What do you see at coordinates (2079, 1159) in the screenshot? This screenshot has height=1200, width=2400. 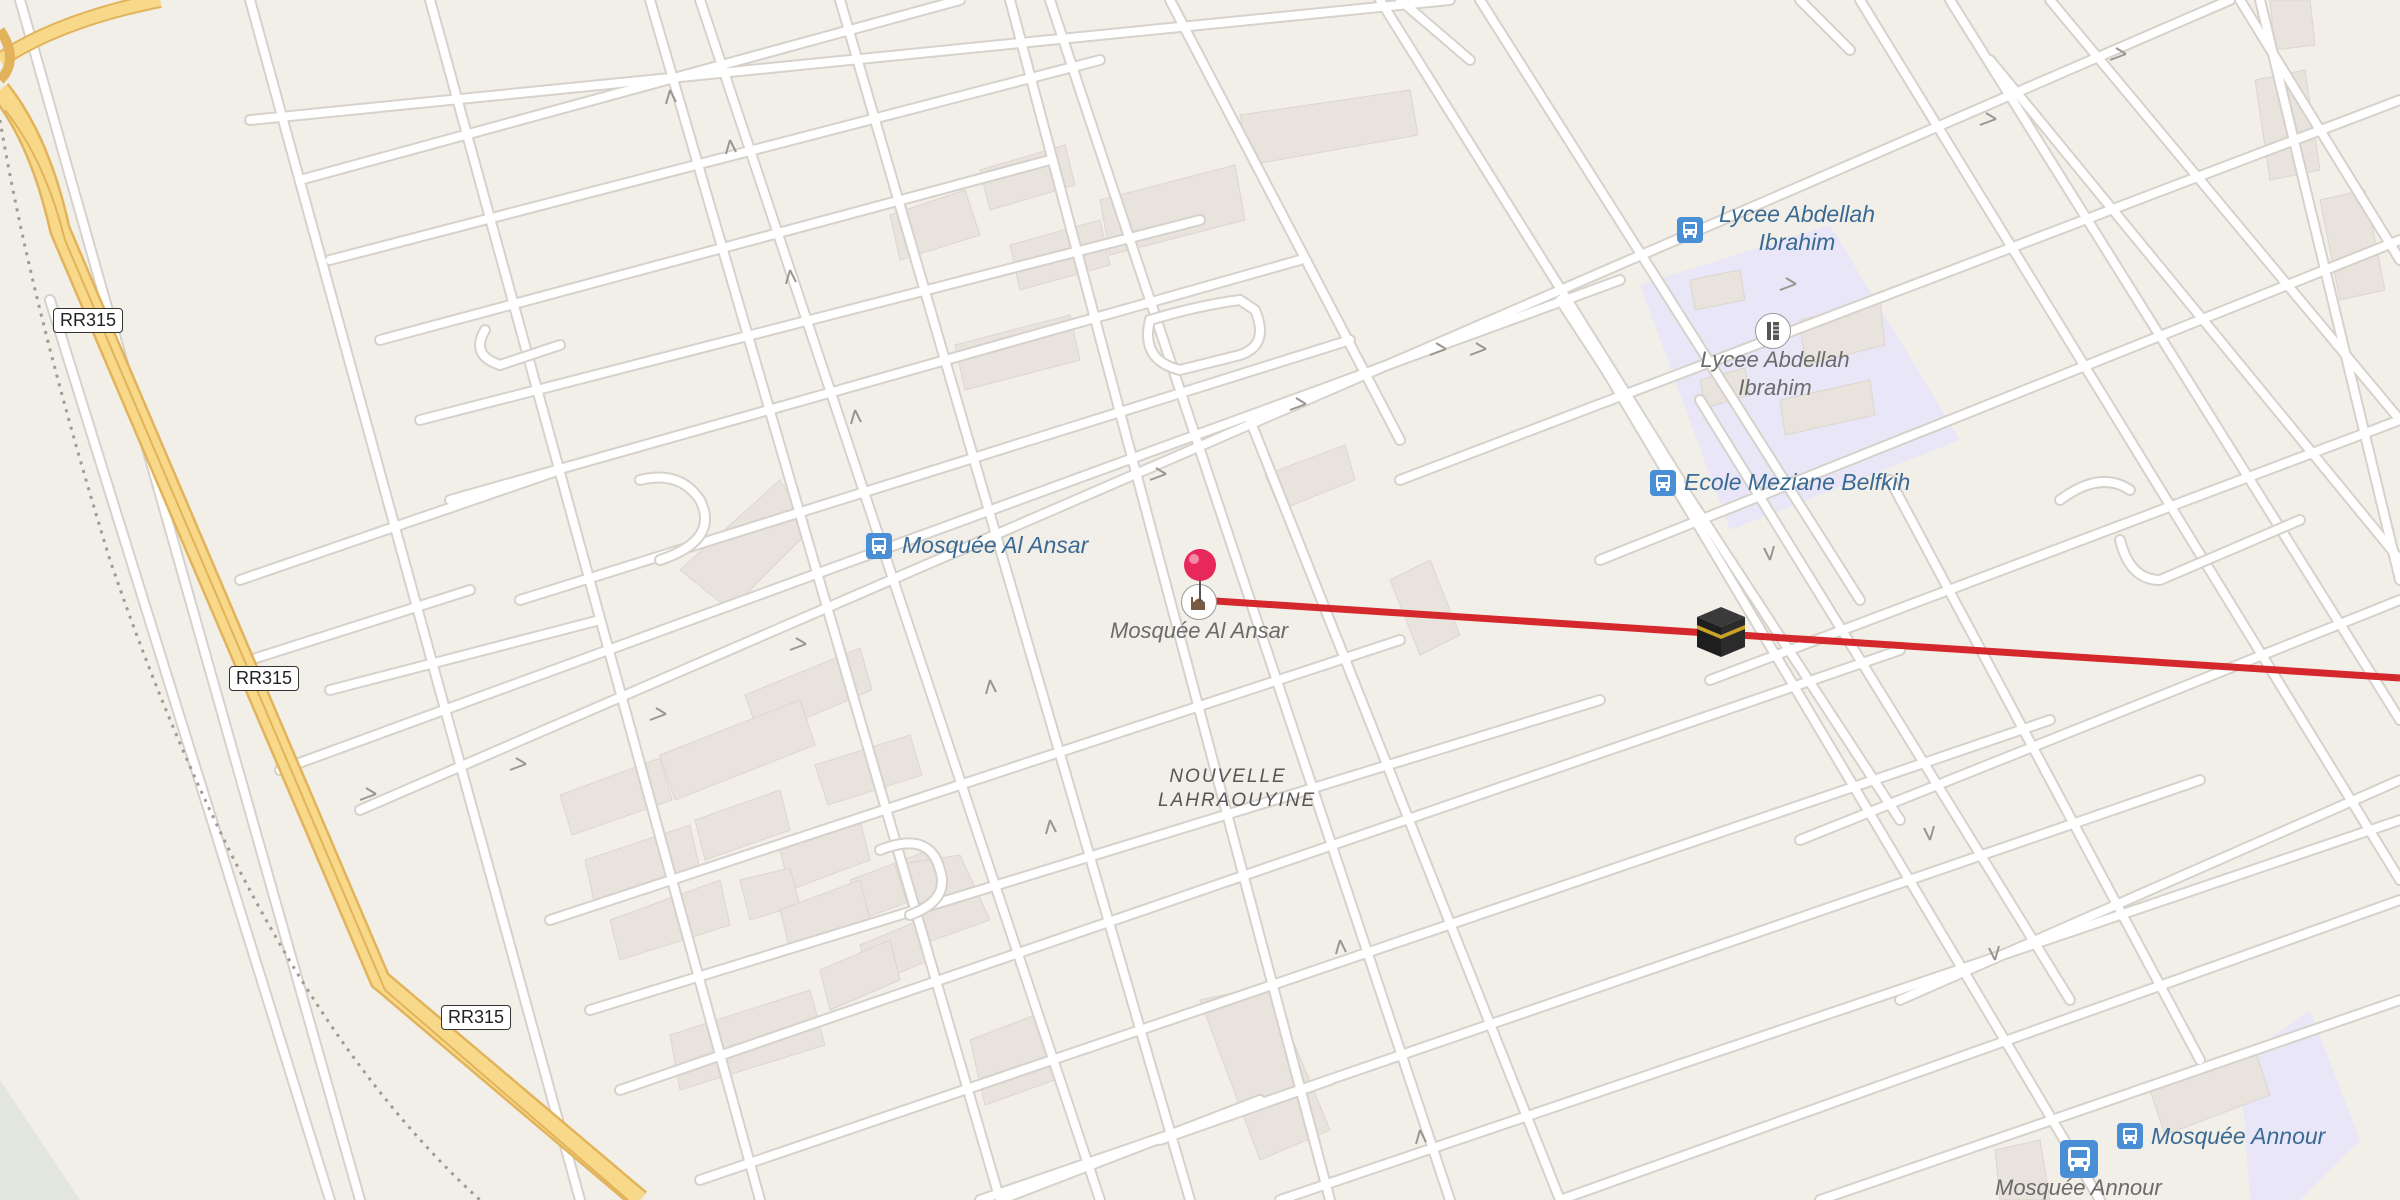 I see `bus-station-icon` at bounding box center [2079, 1159].